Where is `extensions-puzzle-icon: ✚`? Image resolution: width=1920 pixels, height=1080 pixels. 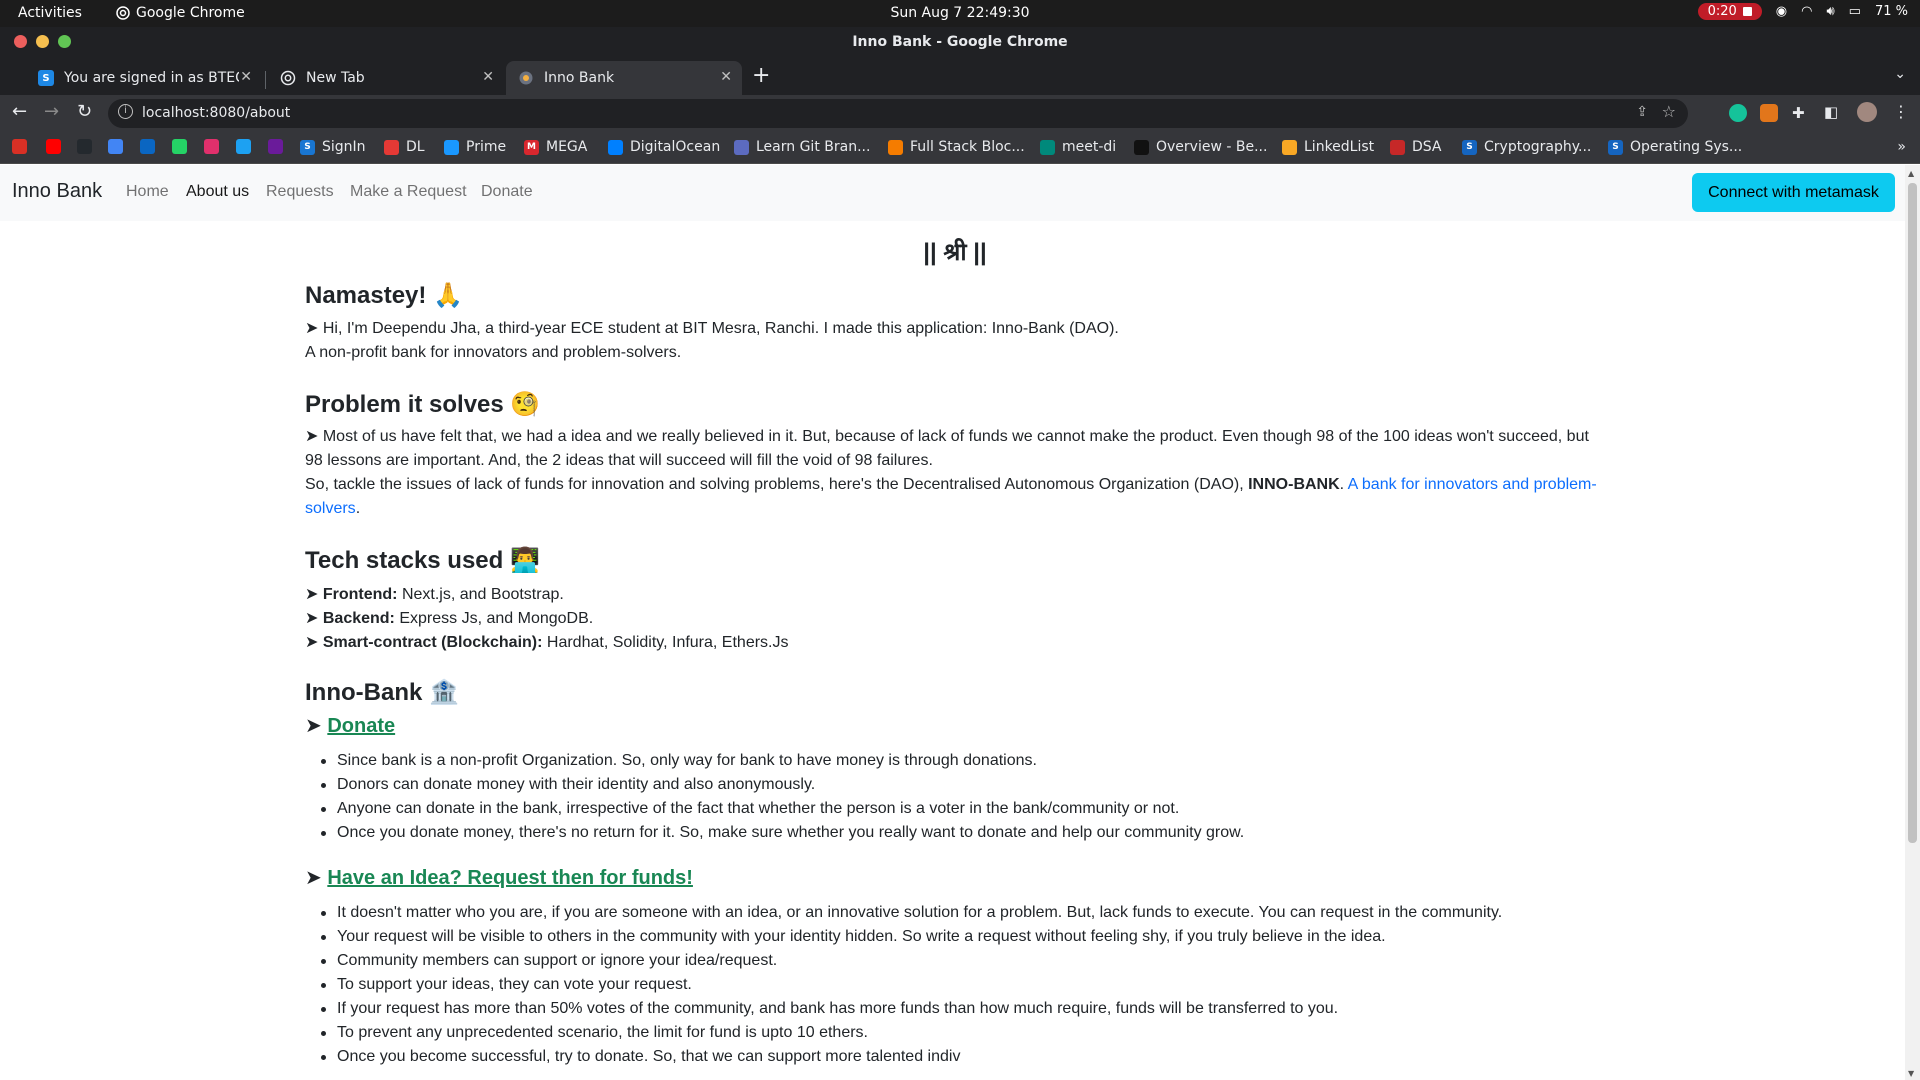 extensions-puzzle-icon: ✚ is located at coordinates (1798, 113).